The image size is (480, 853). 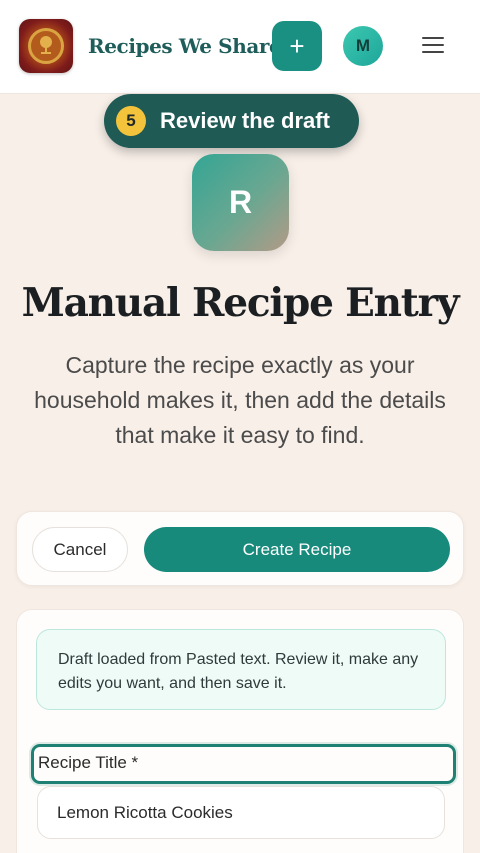 I want to click on cancel-button: Cancel, so click(x=80, y=549).